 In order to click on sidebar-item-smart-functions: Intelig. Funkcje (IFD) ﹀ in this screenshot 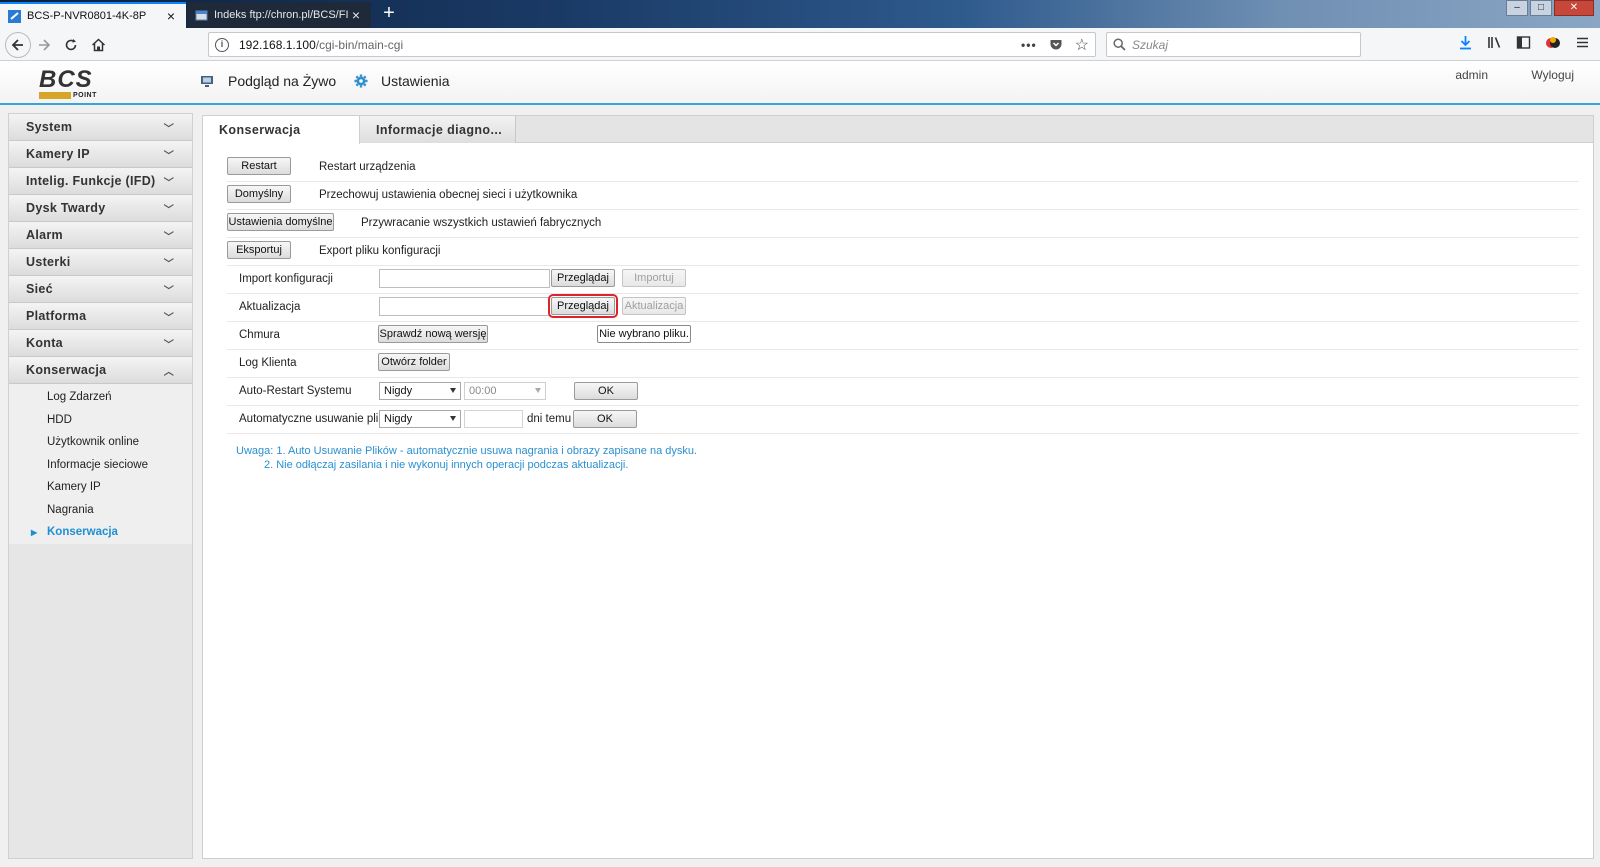, I will do `click(100, 181)`.